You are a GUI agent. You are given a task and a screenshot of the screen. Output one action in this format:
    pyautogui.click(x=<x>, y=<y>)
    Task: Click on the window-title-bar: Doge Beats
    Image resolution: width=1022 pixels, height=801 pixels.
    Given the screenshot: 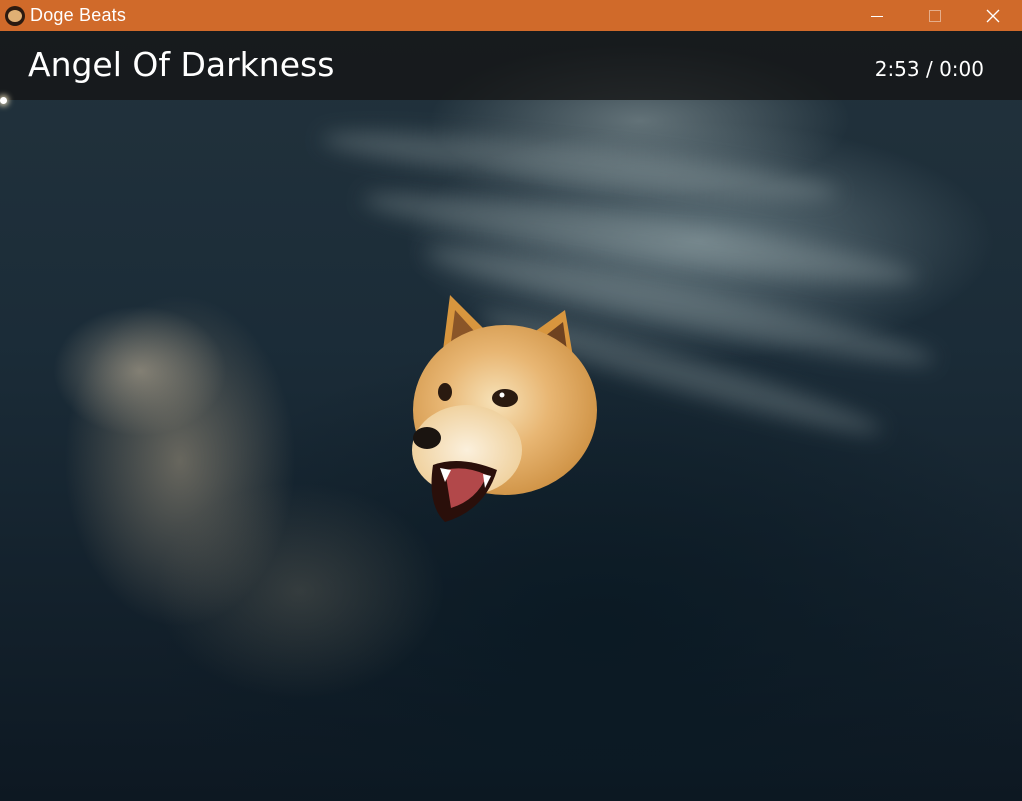 What is the action you would take?
    pyautogui.click(x=511, y=15)
    